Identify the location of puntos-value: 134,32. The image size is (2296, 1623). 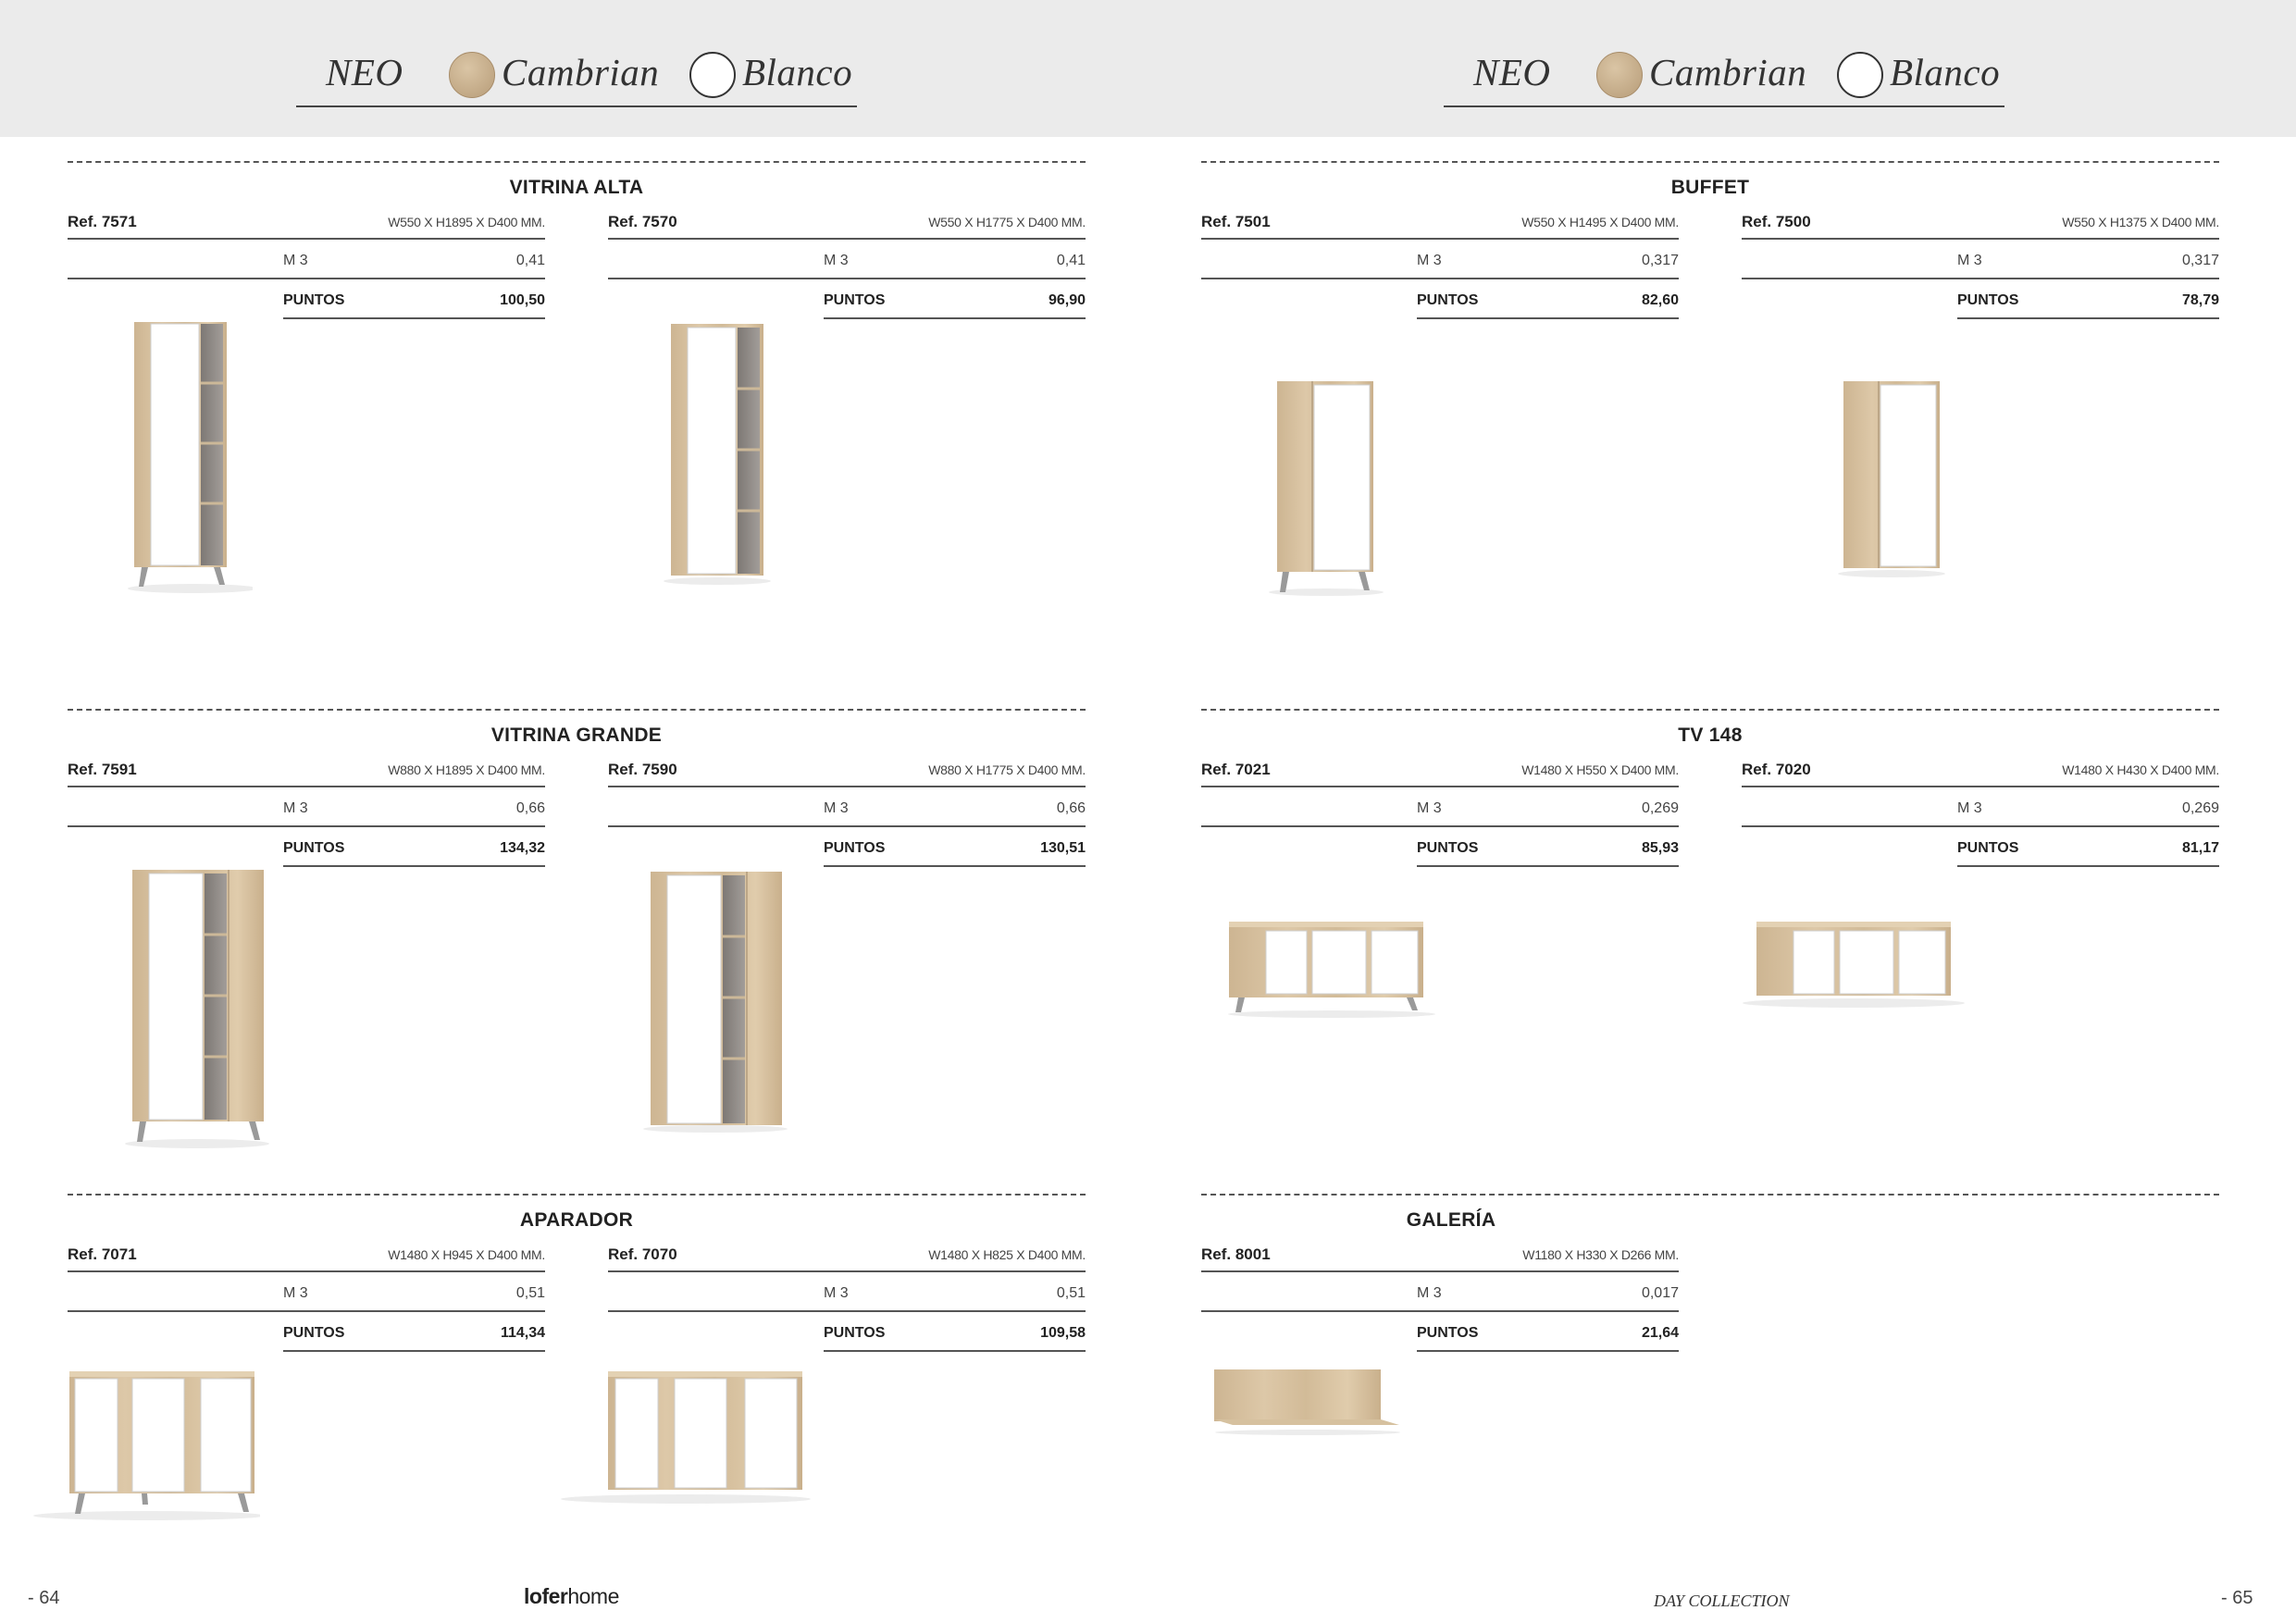
(522, 848).